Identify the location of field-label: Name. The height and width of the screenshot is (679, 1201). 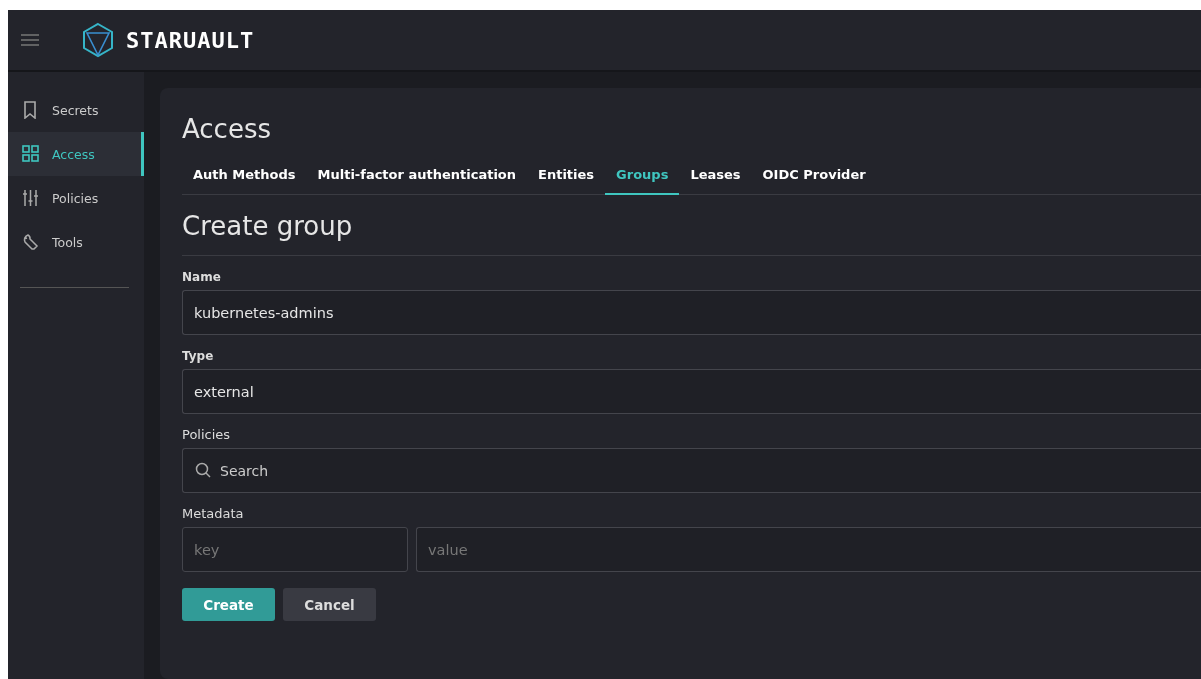
(201, 277).